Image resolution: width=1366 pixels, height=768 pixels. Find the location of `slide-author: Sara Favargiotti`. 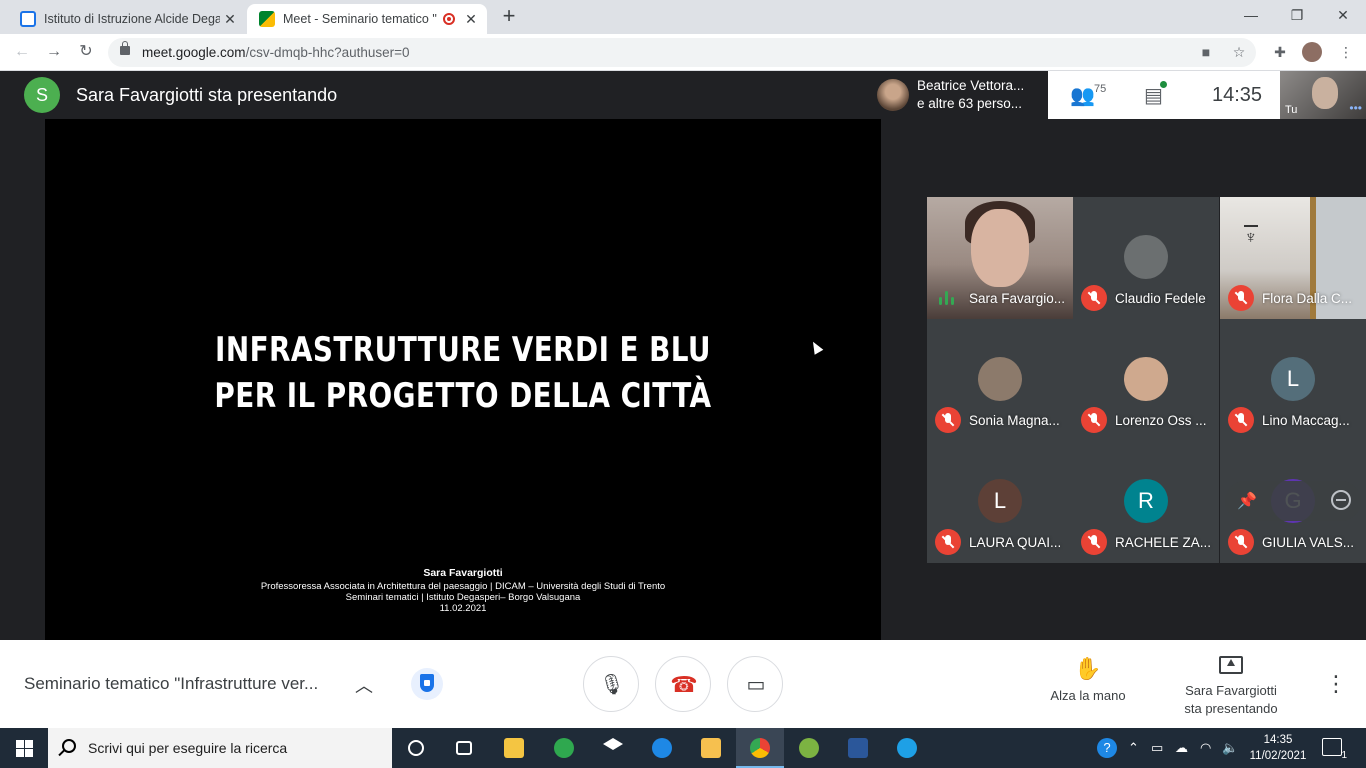

slide-author: Sara Favargiotti is located at coordinates (463, 573).